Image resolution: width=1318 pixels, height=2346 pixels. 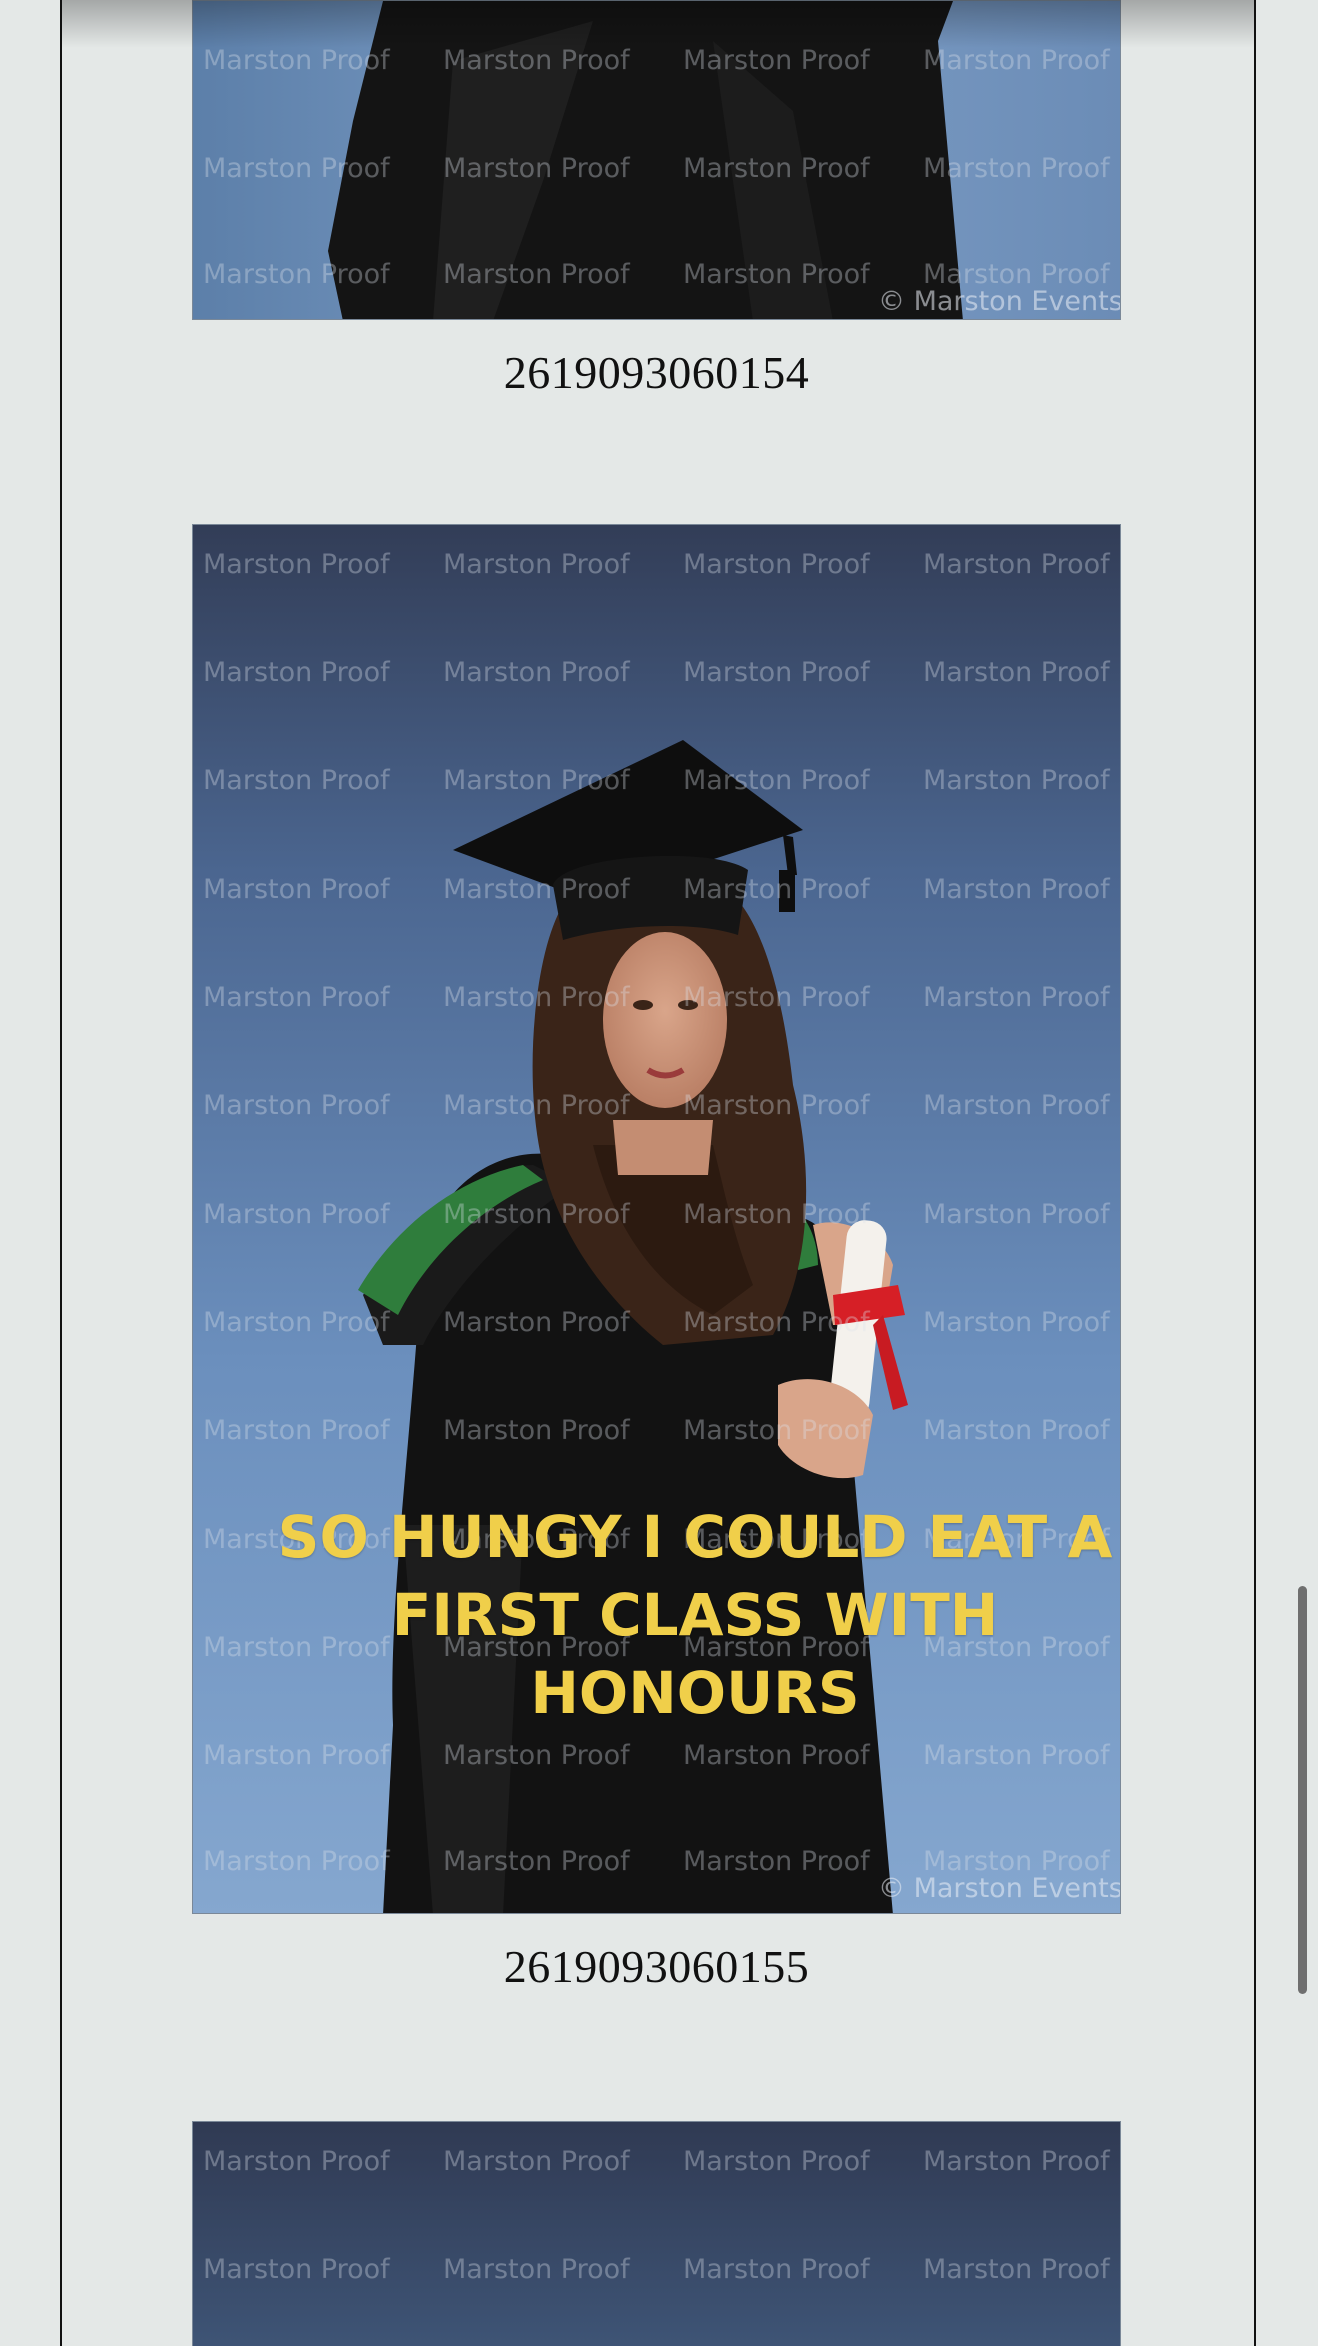 I want to click on photo-caption-1: 2619093060154, so click(x=656, y=372).